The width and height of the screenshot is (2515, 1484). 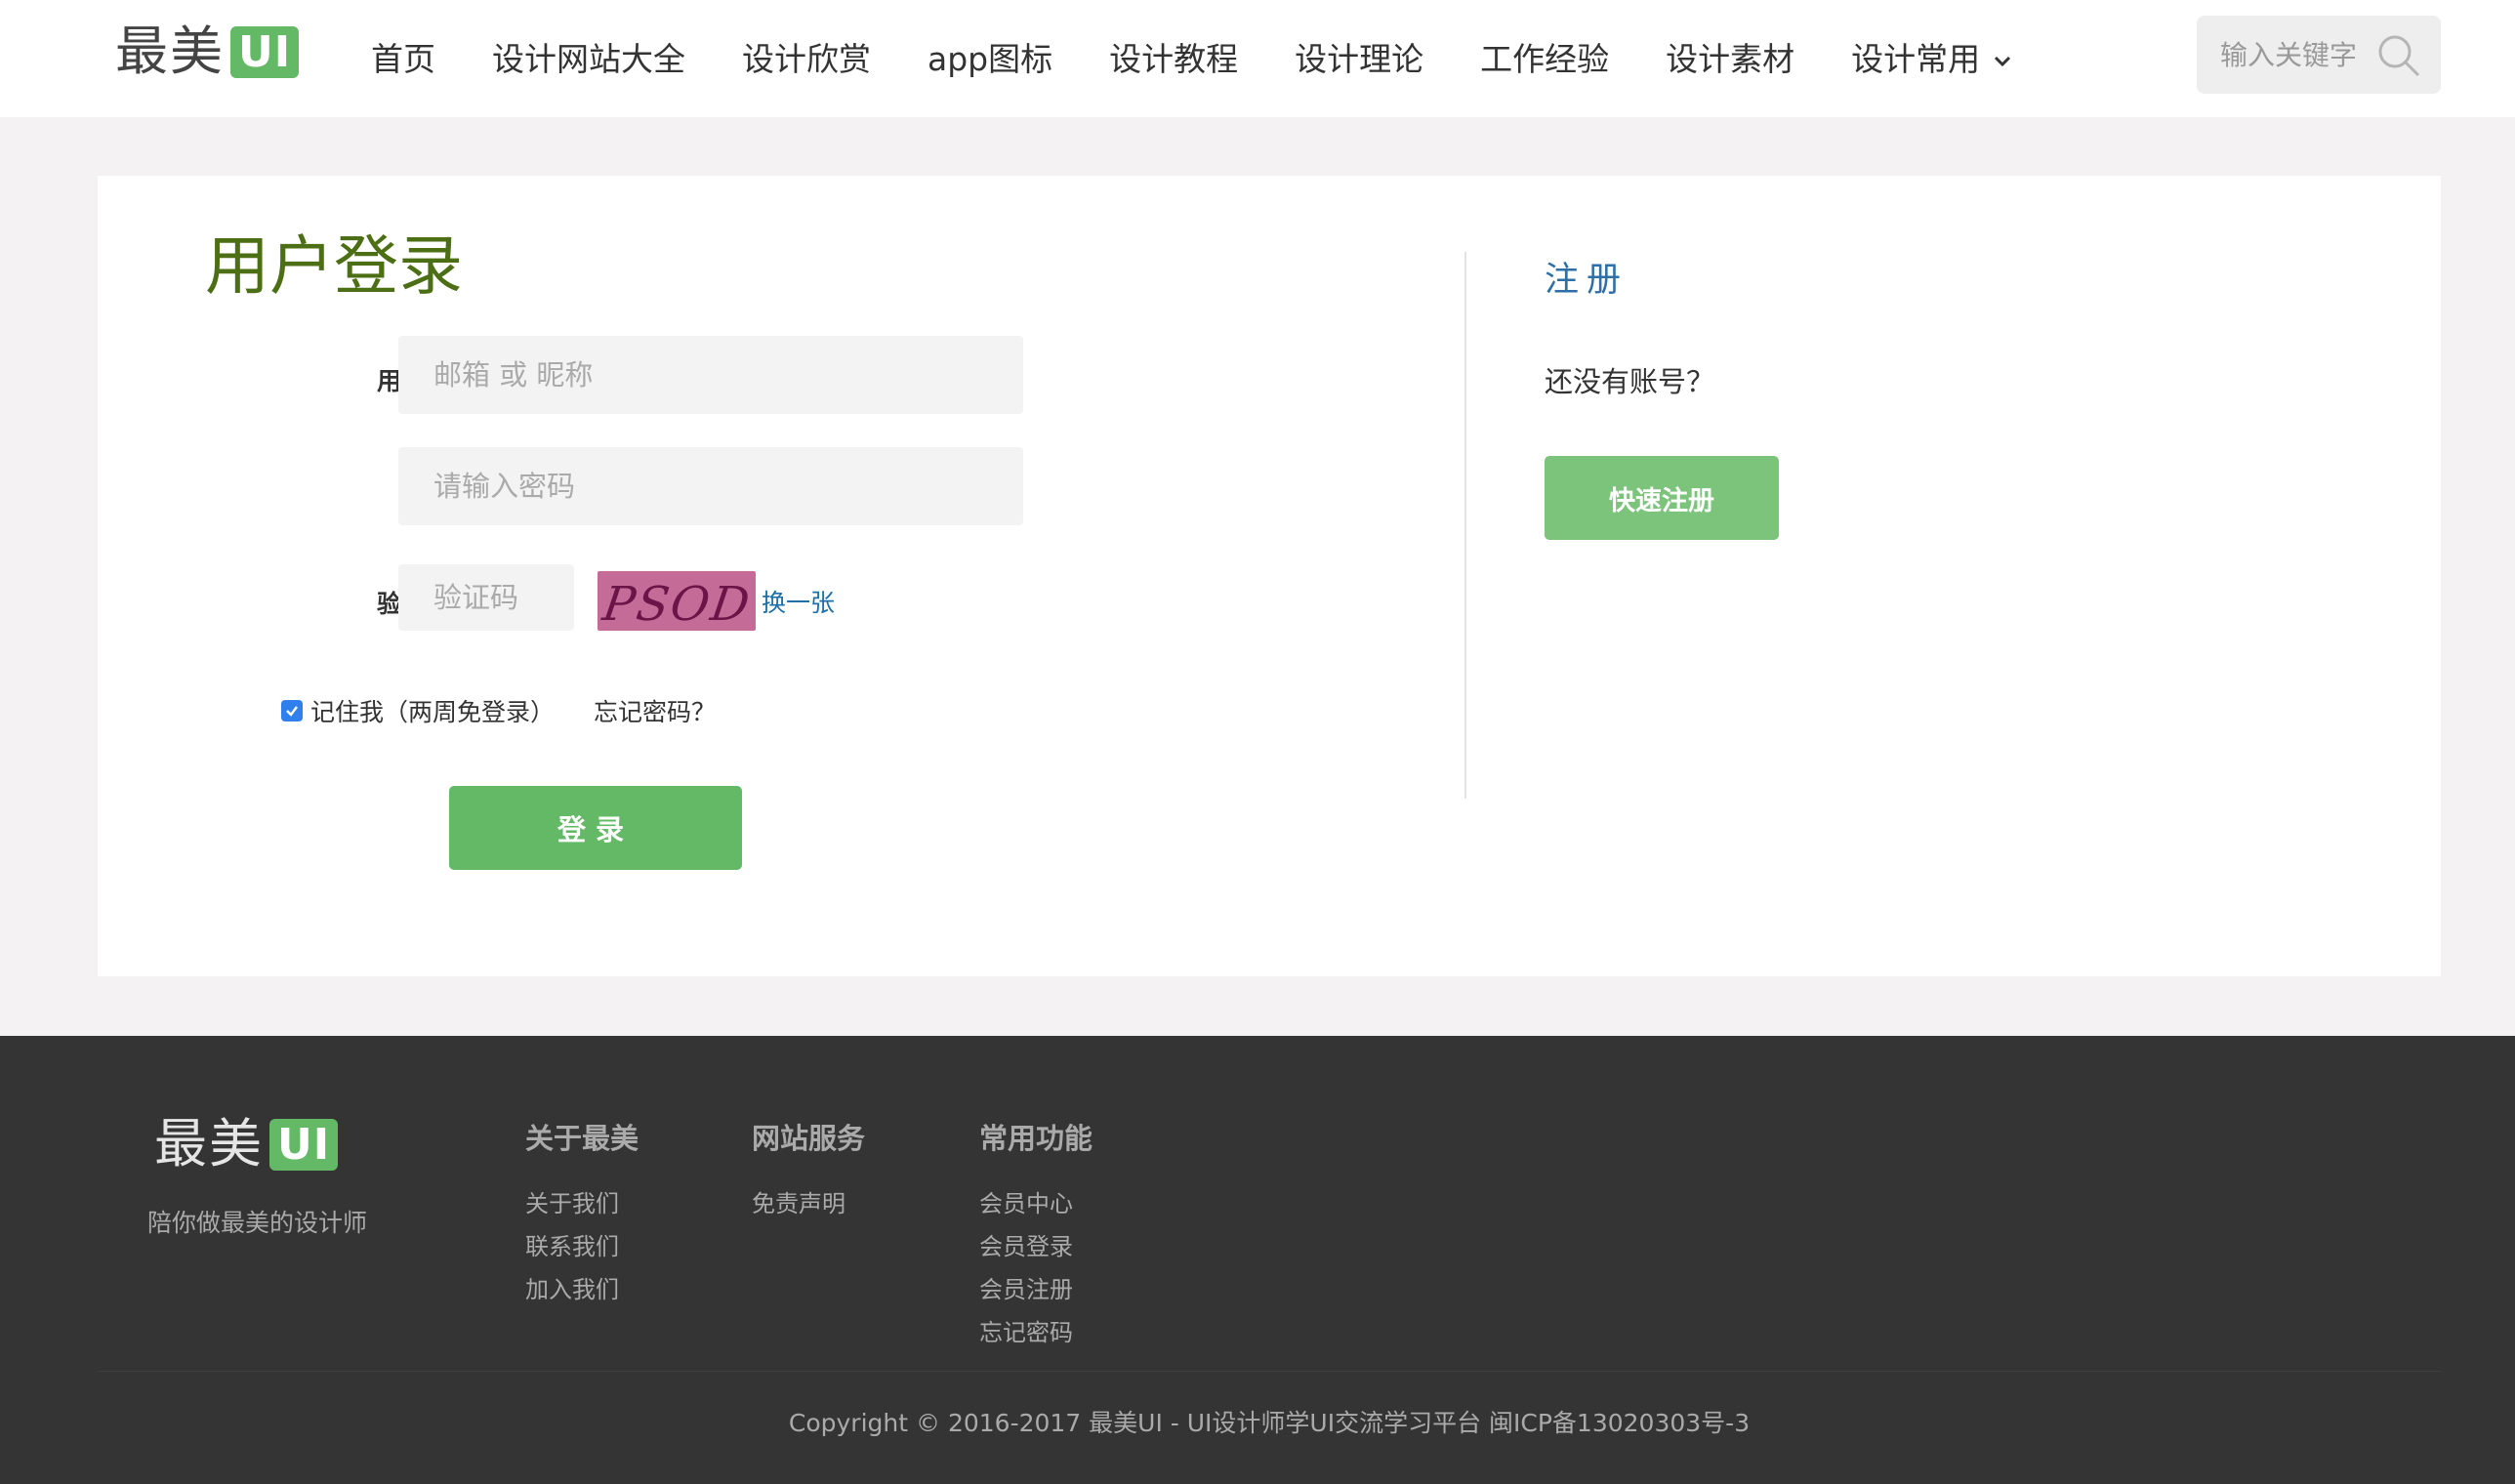 What do you see at coordinates (655, 710) in the screenshot?
I see `forgot-password-link: 忘记密码？` at bounding box center [655, 710].